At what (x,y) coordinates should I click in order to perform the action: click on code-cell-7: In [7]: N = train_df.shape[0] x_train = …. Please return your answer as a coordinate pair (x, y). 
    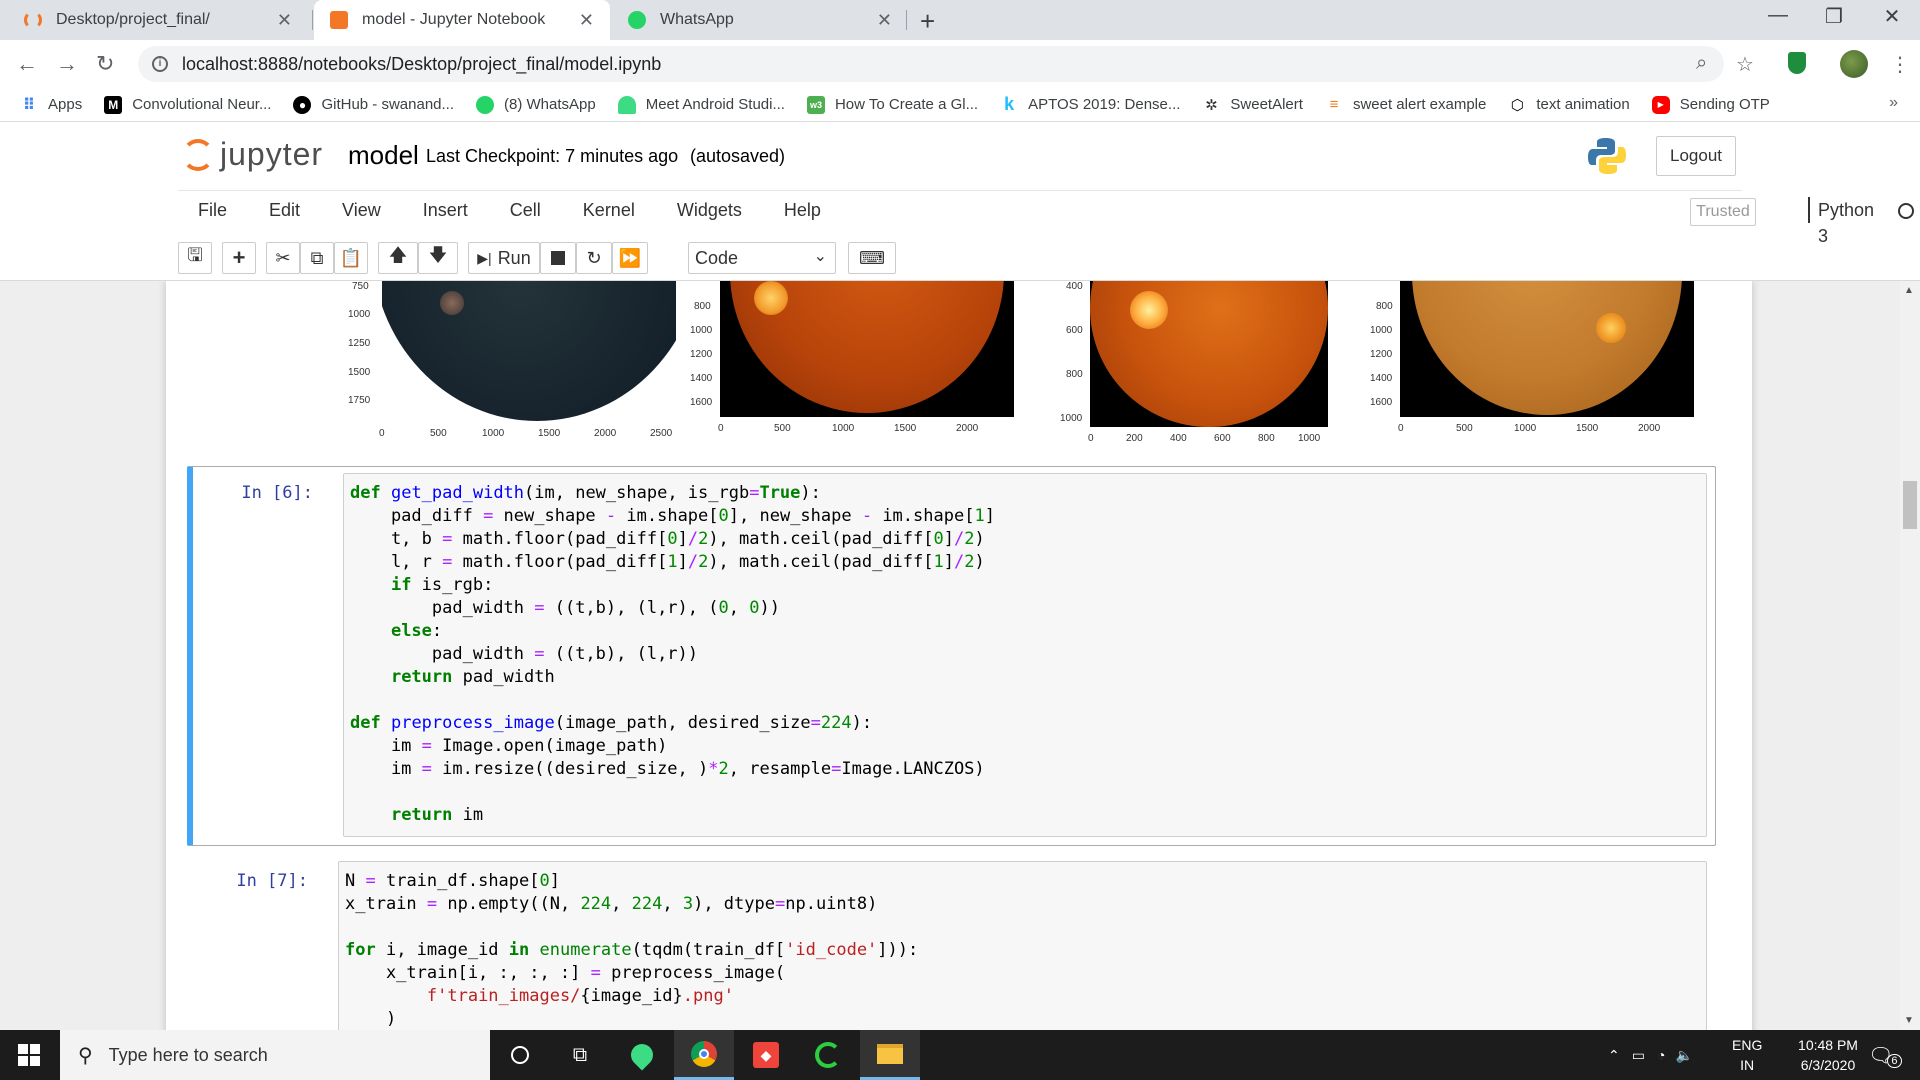
    Looking at the image, I should click on (951, 942).